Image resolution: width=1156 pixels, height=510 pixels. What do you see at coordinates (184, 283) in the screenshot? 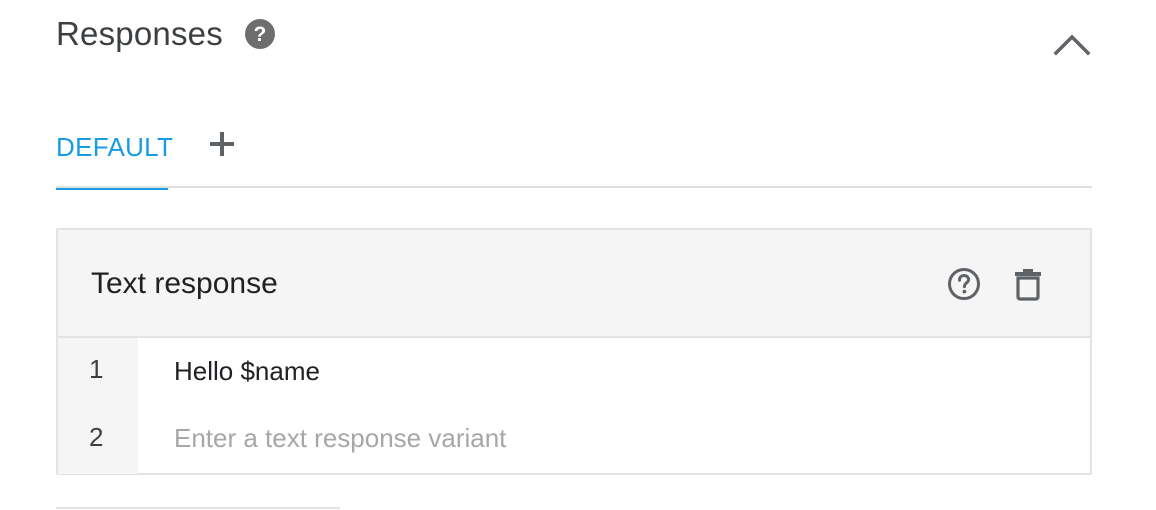
I see `card-title: Text response` at bounding box center [184, 283].